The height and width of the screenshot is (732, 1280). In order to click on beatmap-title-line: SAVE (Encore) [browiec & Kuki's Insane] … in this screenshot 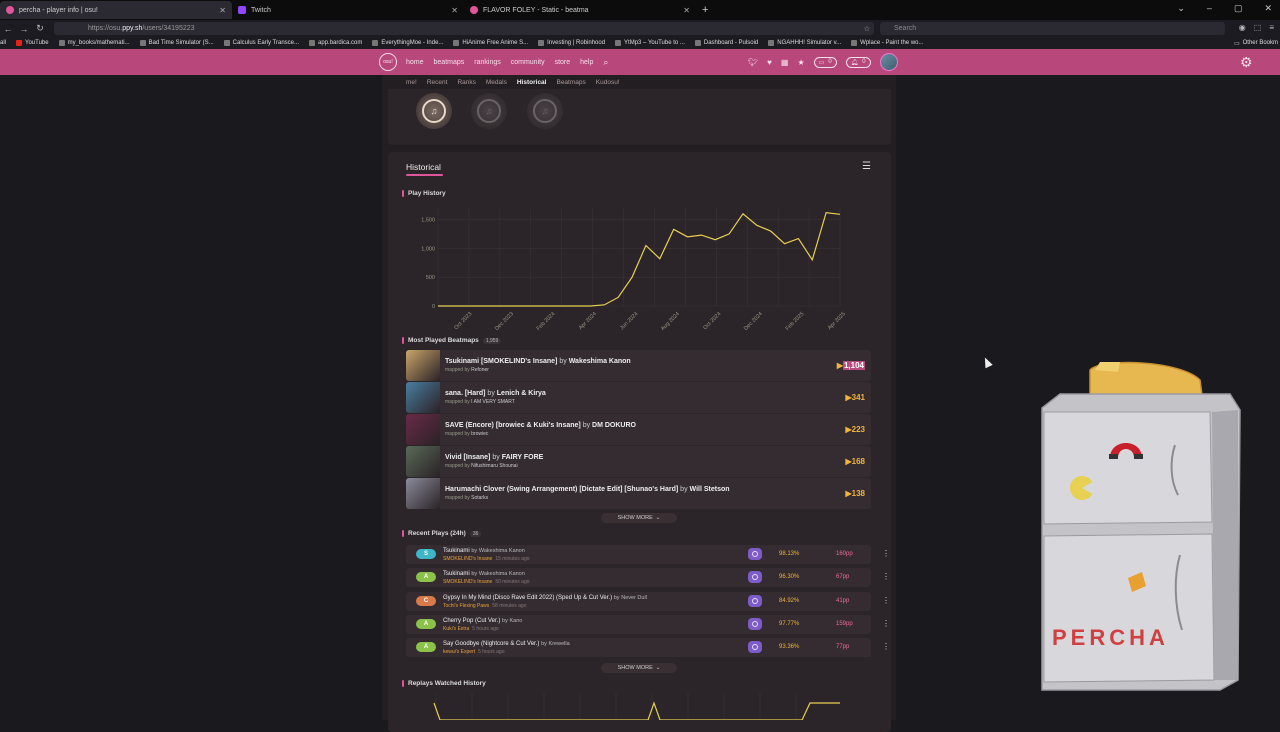, I will do `click(645, 425)`.